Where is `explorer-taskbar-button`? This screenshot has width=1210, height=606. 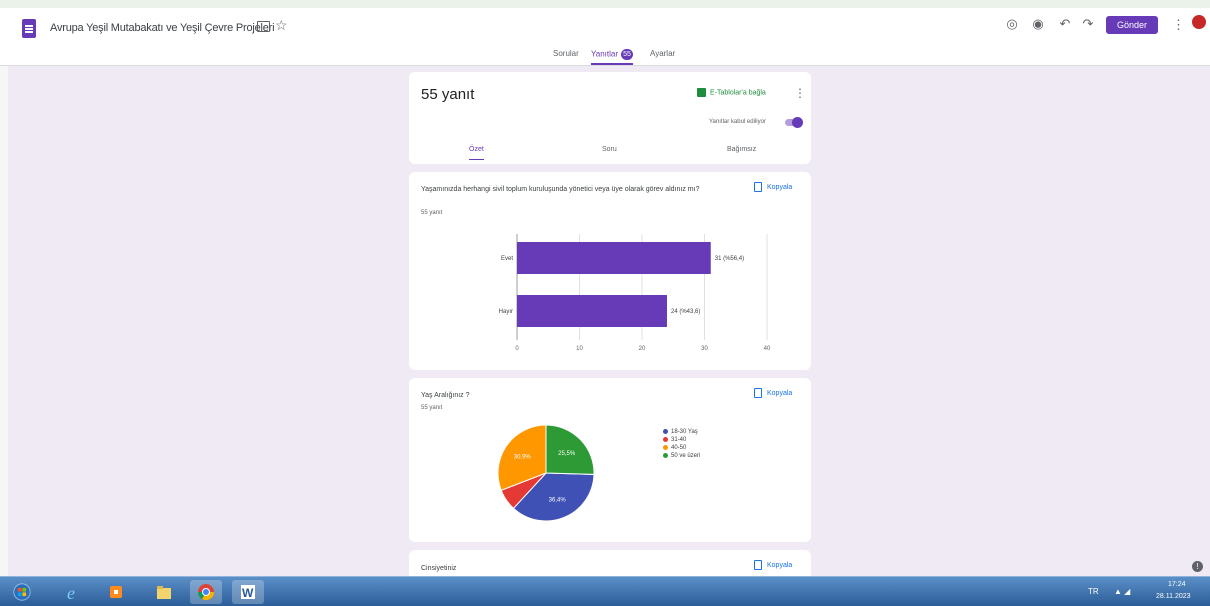 explorer-taskbar-button is located at coordinates (164, 592).